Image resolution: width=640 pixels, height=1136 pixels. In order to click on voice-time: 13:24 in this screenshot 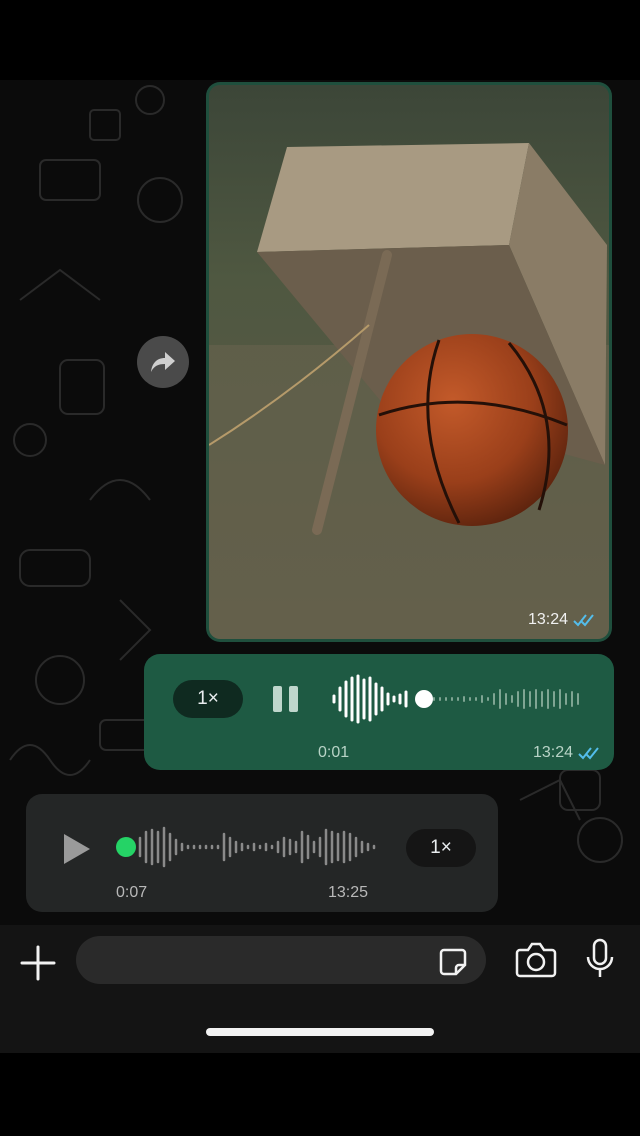, I will do `click(552, 752)`.